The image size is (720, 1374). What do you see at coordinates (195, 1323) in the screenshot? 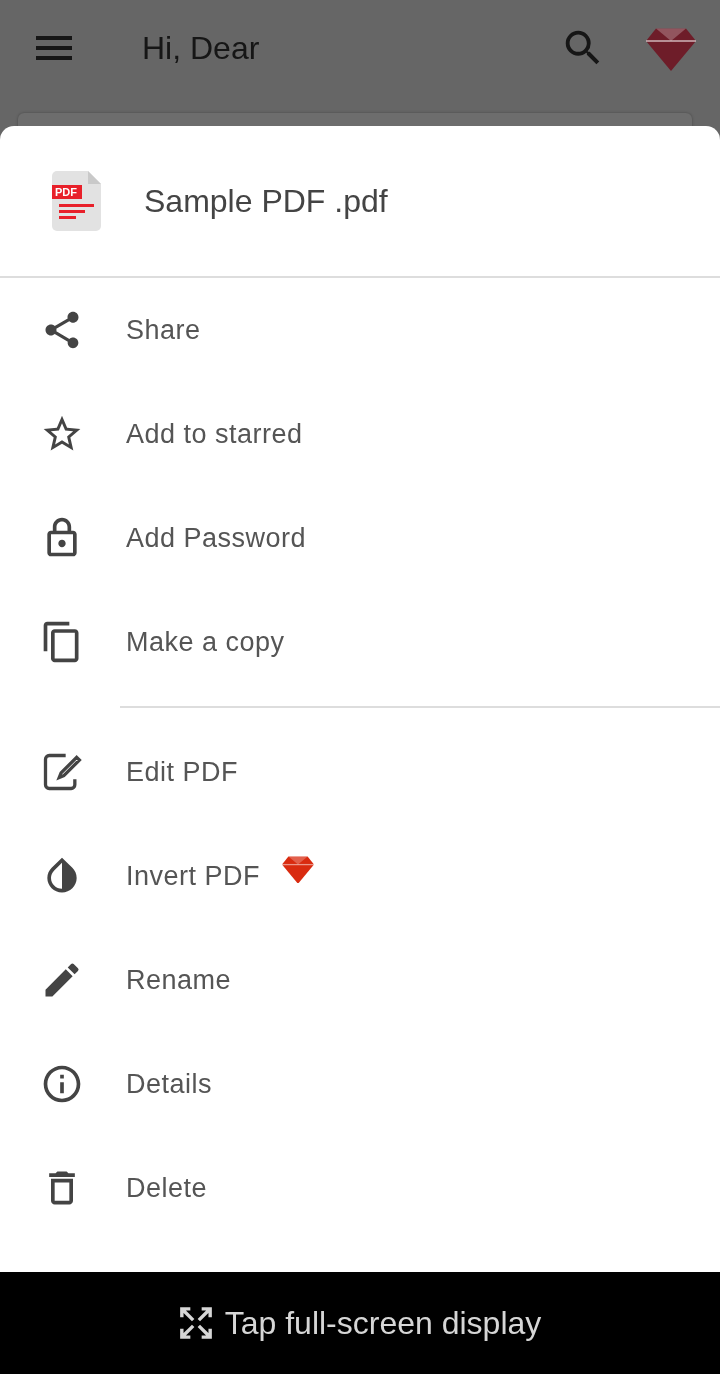
I see `expand-icon` at bounding box center [195, 1323].